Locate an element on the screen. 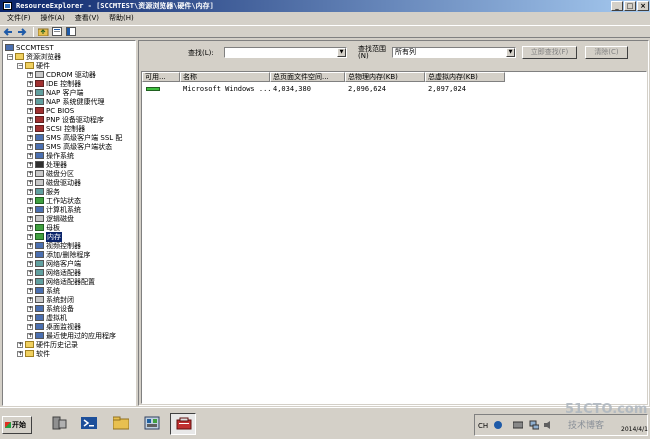  find-input: ▼ is located at coordinates (285, 52).